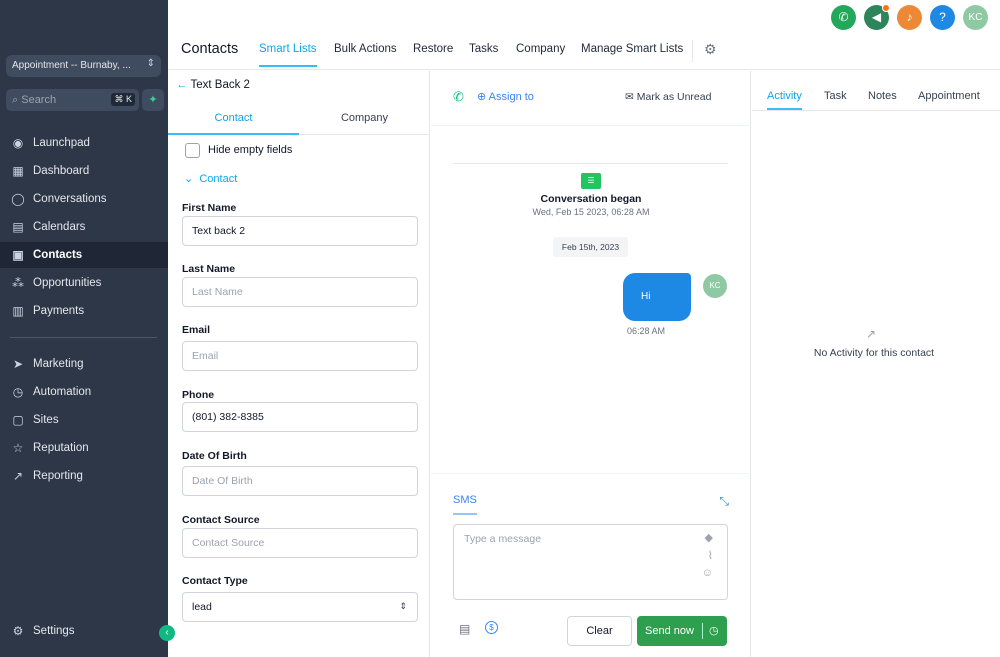 Image resolution: width=1000 pixels, height=657 pixels. I want to click on conversation-began-title: Conversation began, so click(591, 199).